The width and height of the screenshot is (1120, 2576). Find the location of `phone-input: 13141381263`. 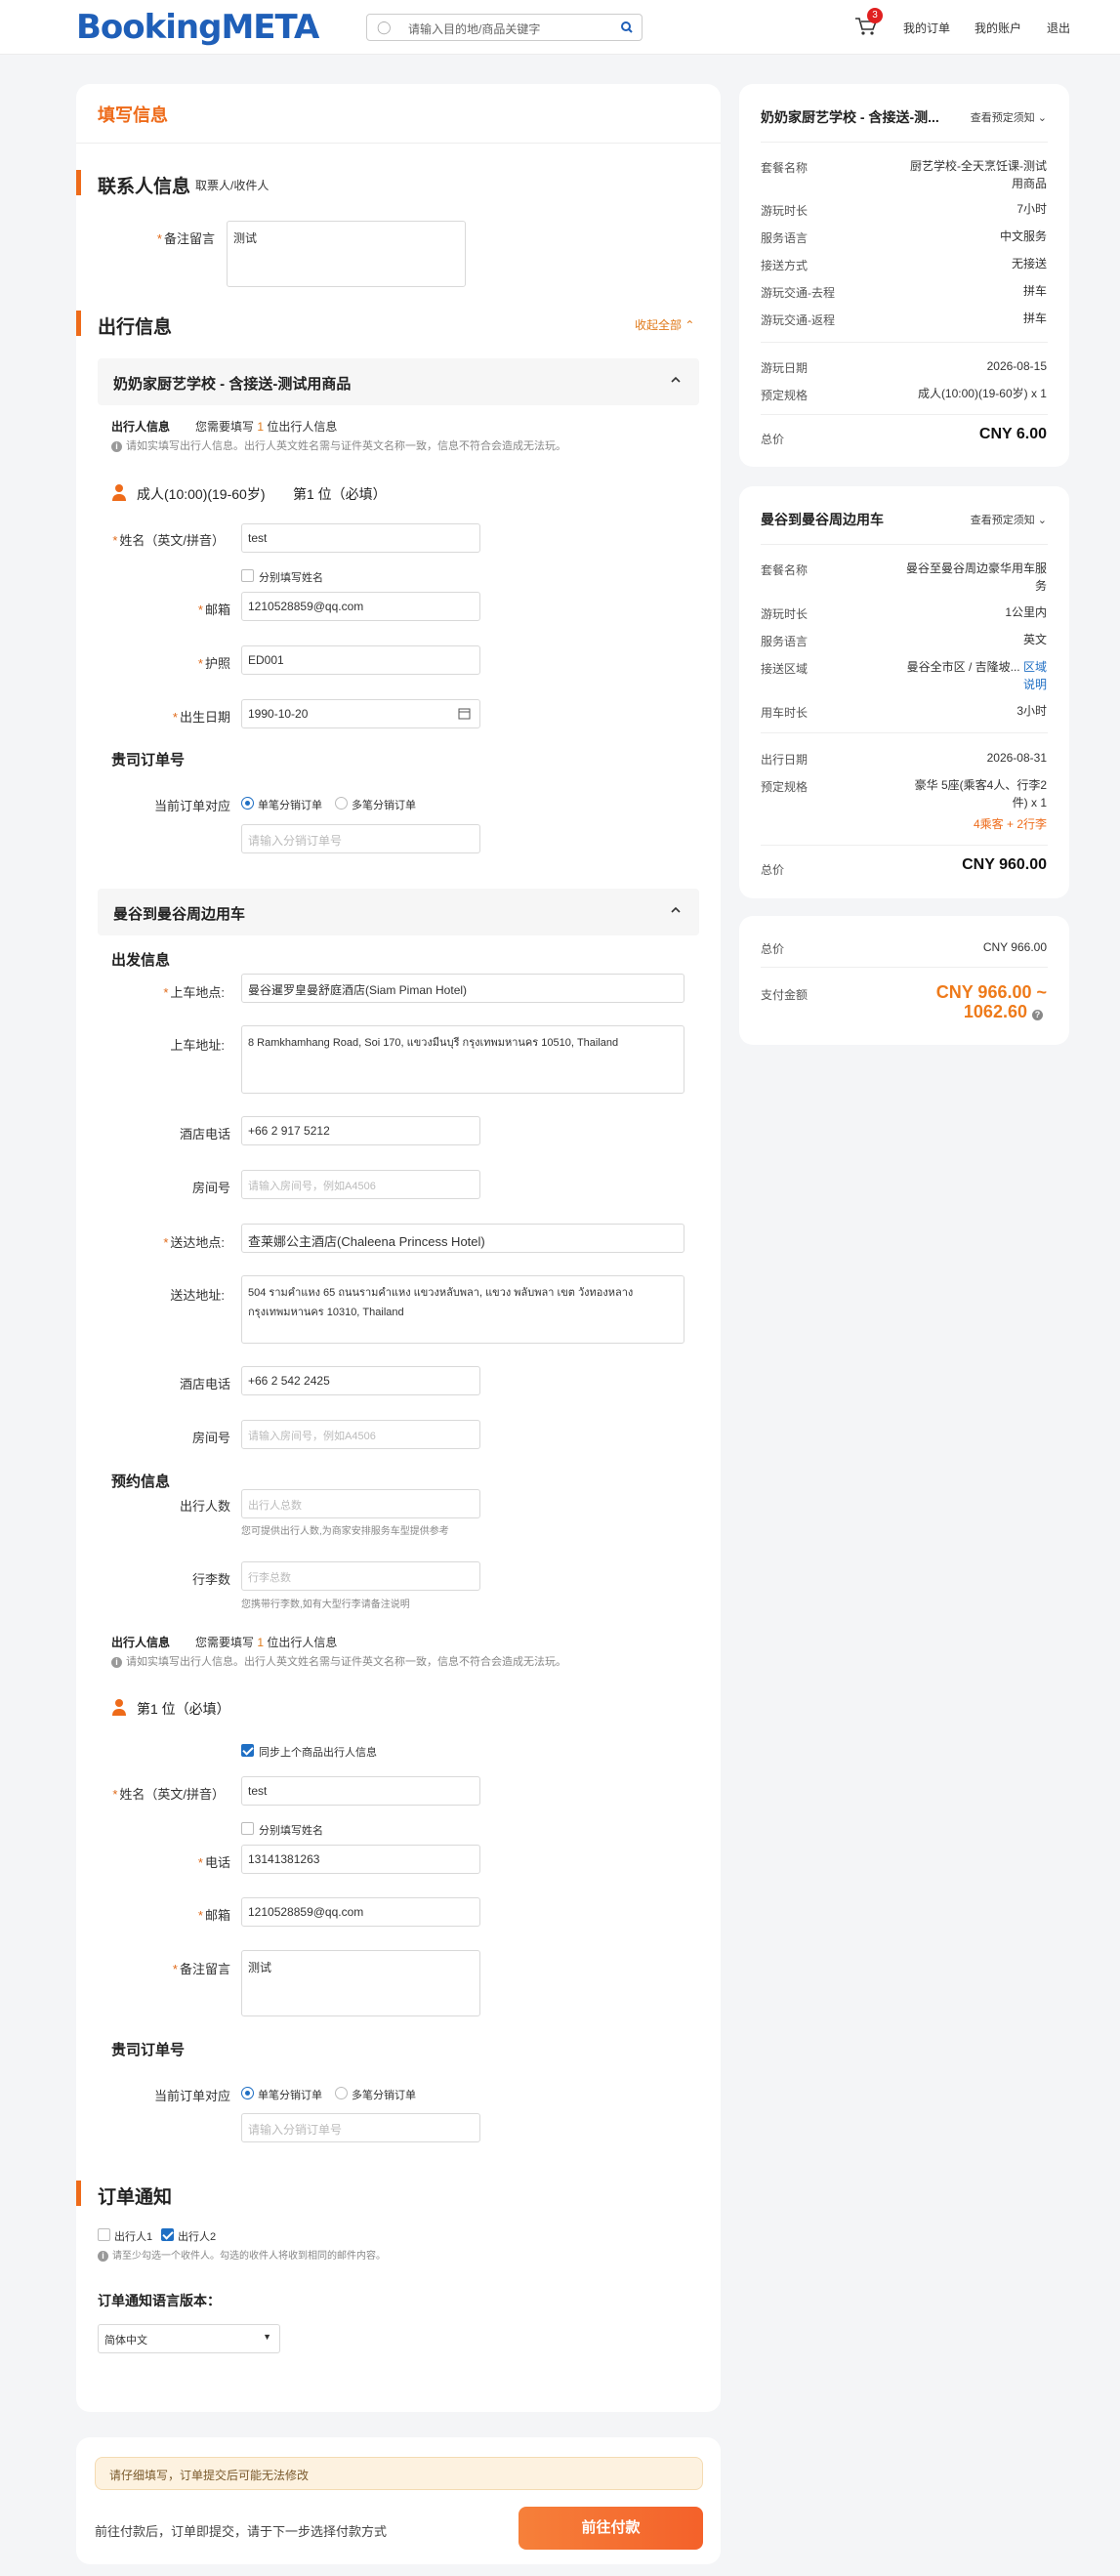

phone-input: 13141381263 is located at coordinates (360, 1859).